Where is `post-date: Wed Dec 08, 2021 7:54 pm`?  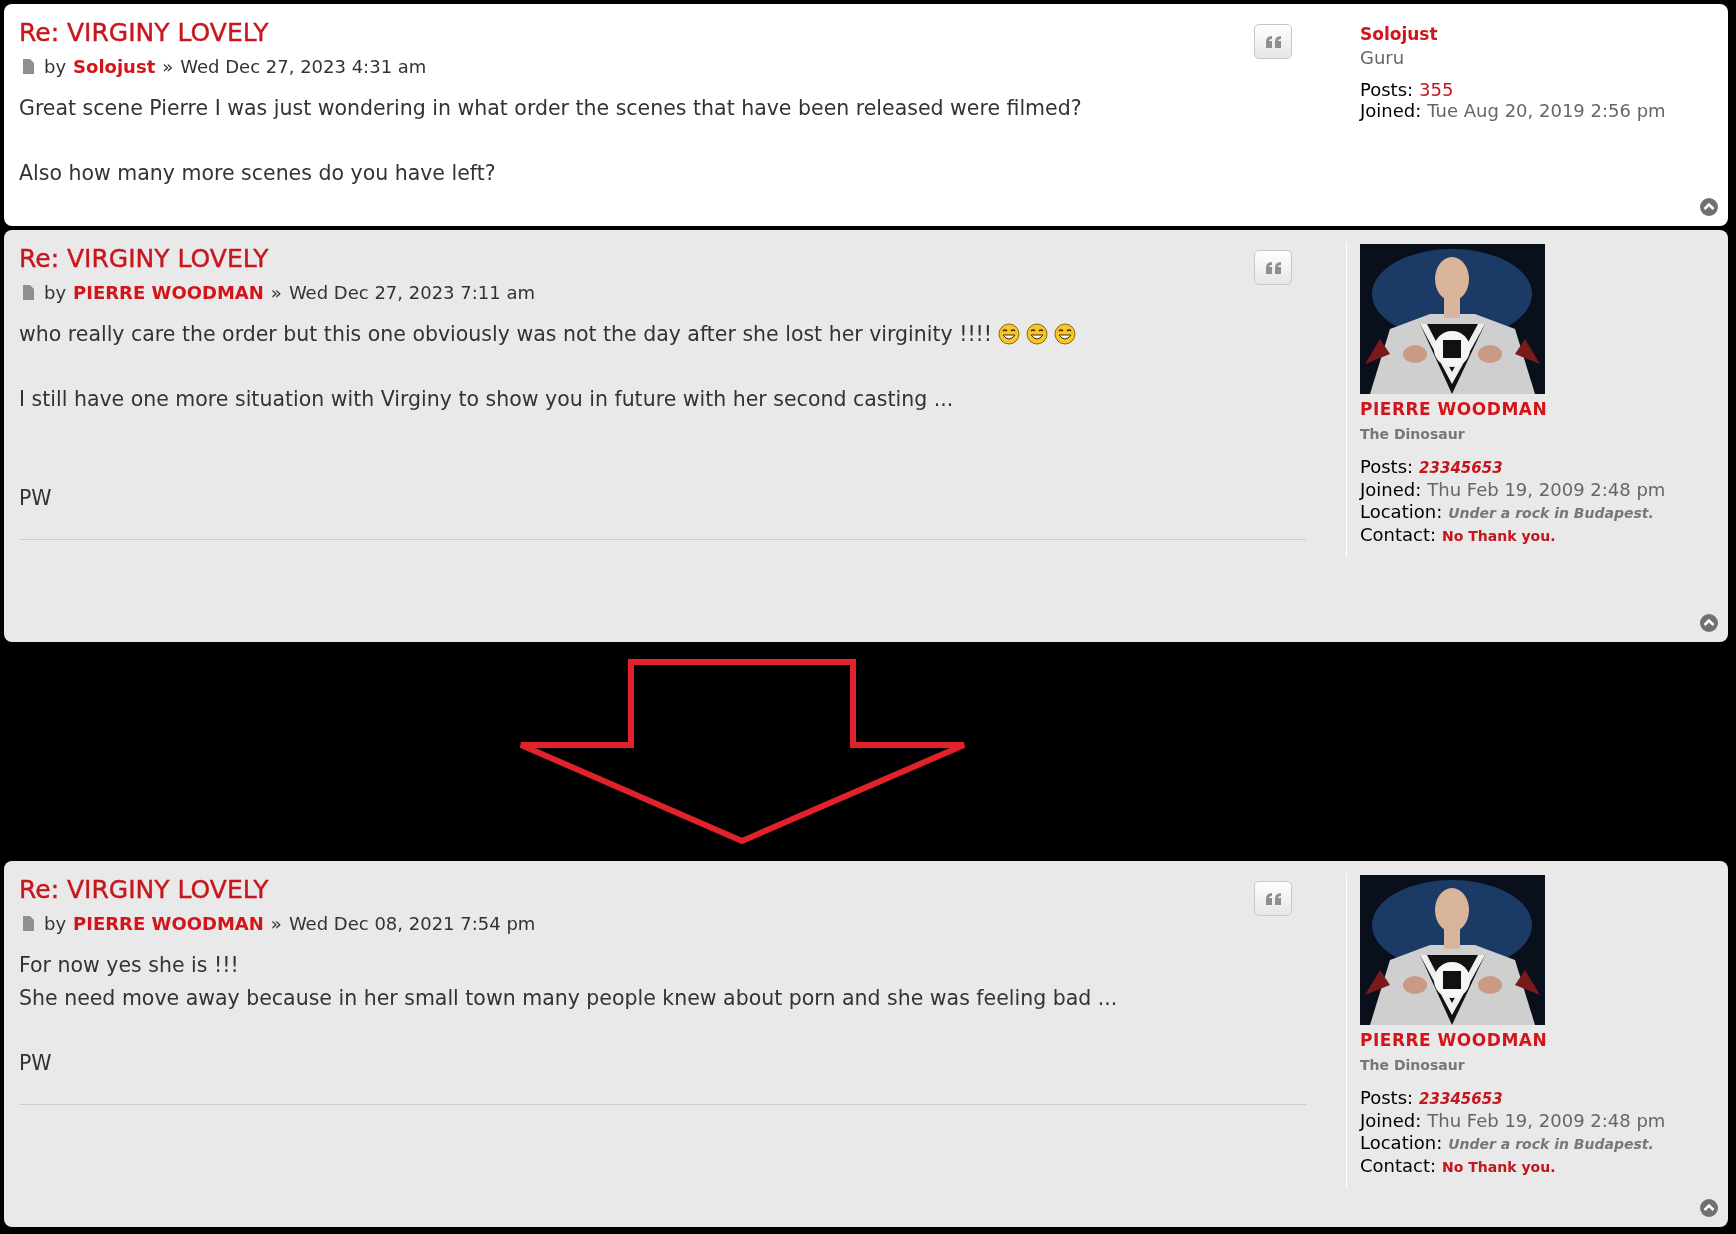
post-date: Wed Dec 08, 2021 7:54 pm is located at coordinates (412, 924).